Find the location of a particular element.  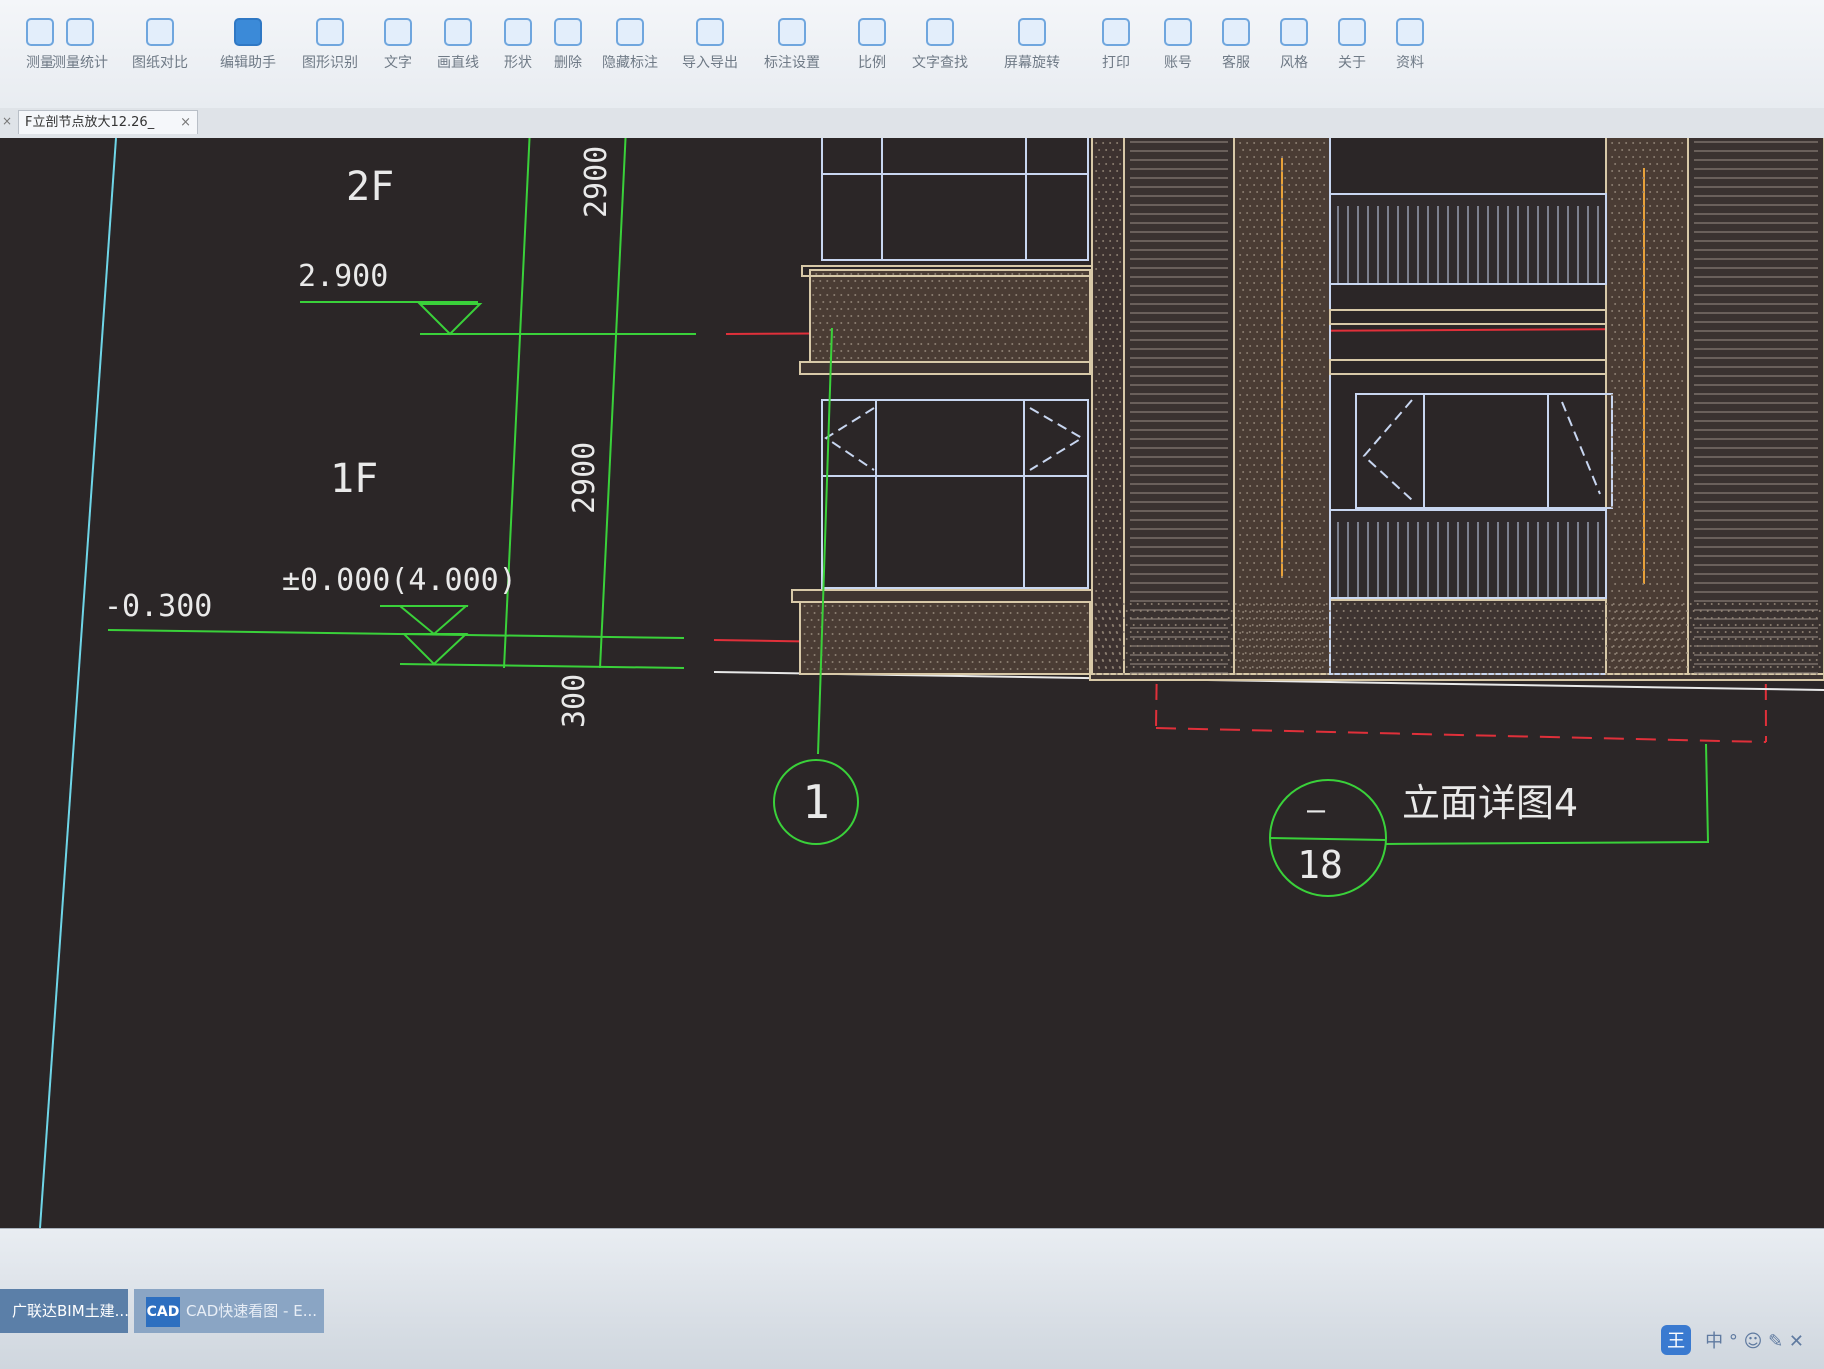

elevation-zero: ±0.000(4.000) is located at coordinates (399, 580).